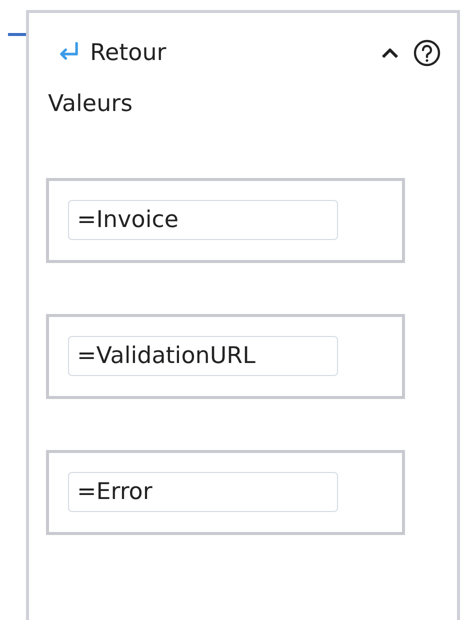  Describe the element at coordinates (111, 53) in the screenshot. I see `back-button: Retour` at that location.